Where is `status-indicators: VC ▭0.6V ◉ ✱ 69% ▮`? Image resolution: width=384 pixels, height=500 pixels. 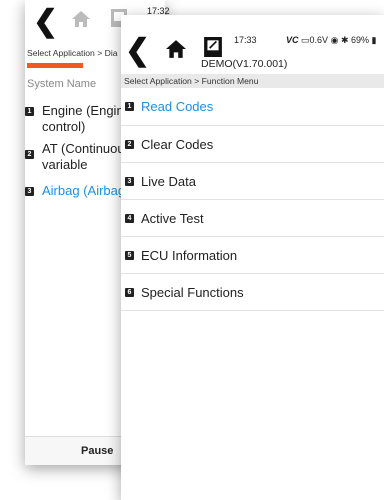
status-indicators: VC ▭0.6V ◉ ✱ 69% ▮ is located at coordinates (331, 40).